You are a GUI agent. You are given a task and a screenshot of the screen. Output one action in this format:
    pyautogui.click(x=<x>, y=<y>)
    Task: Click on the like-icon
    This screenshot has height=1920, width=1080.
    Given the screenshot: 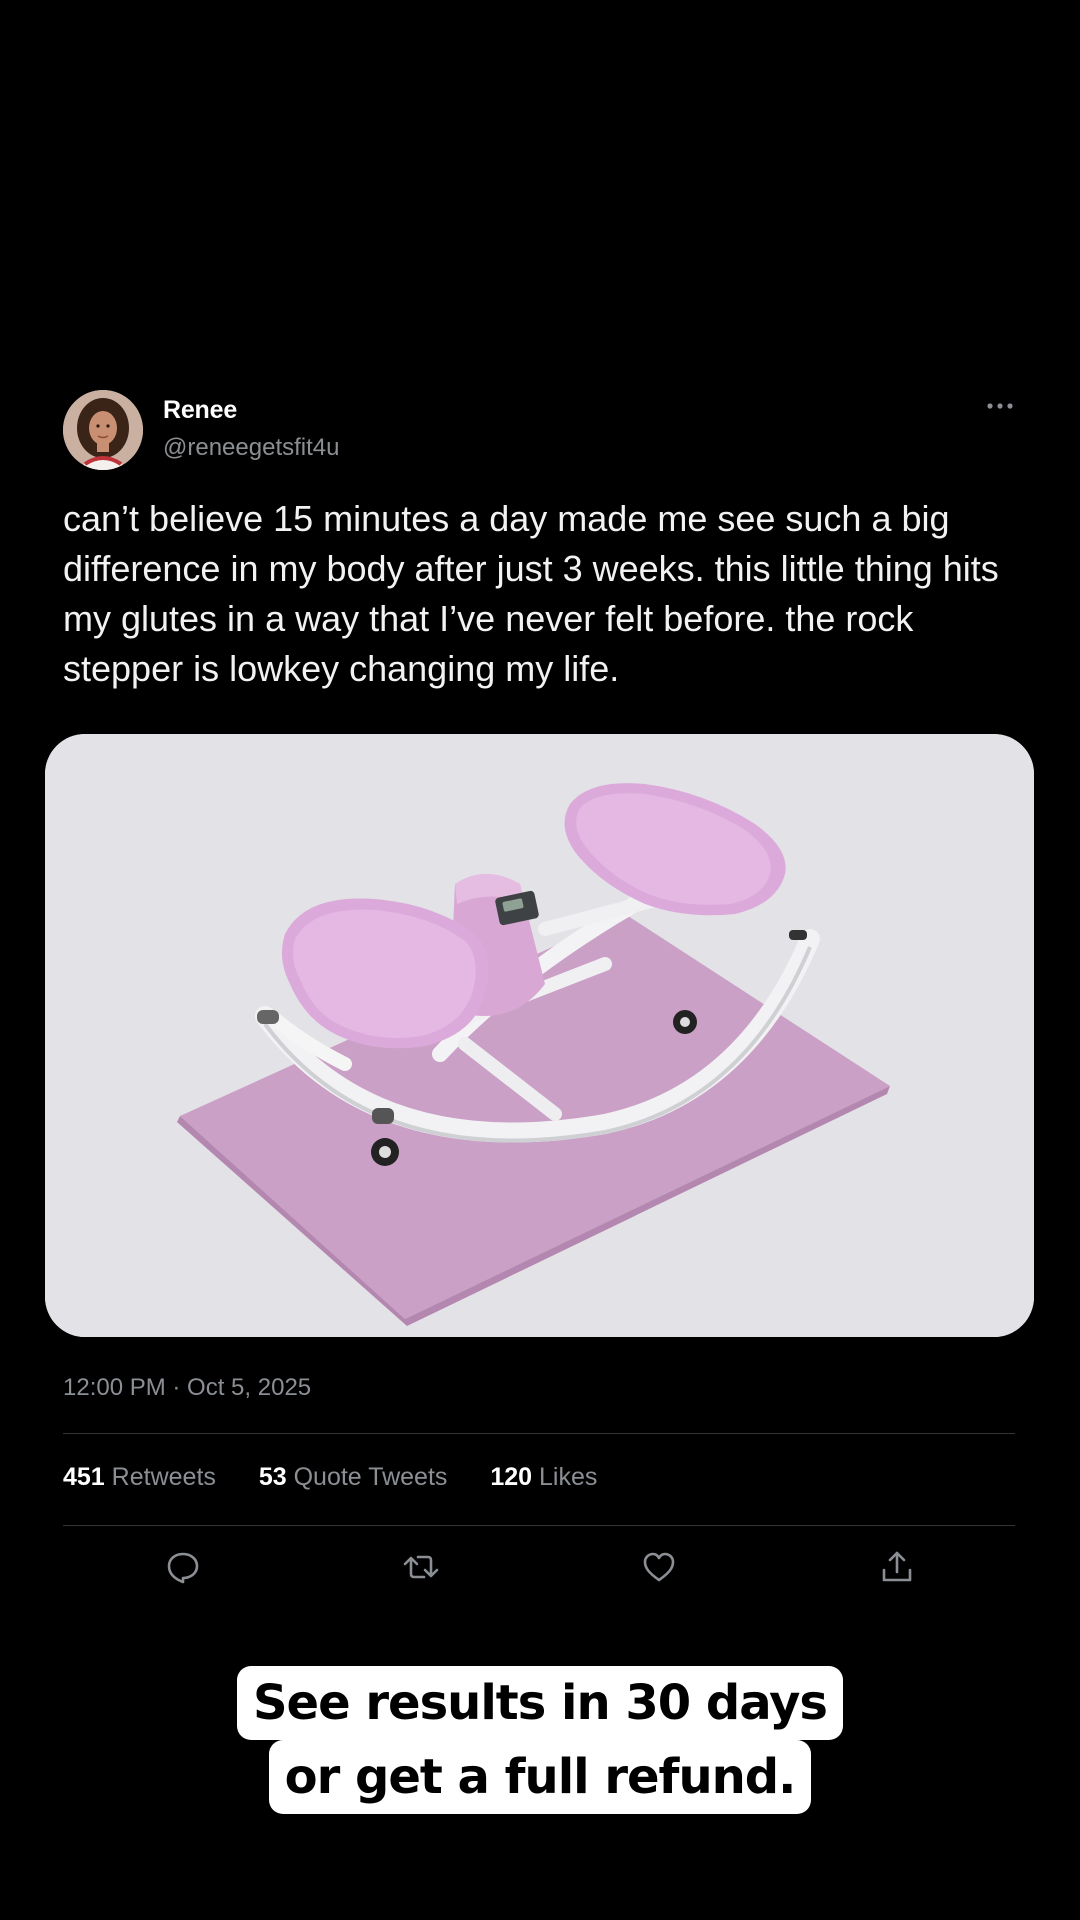 What is the action you would take?
    pyautogui.click(x=659, y=1567)
    